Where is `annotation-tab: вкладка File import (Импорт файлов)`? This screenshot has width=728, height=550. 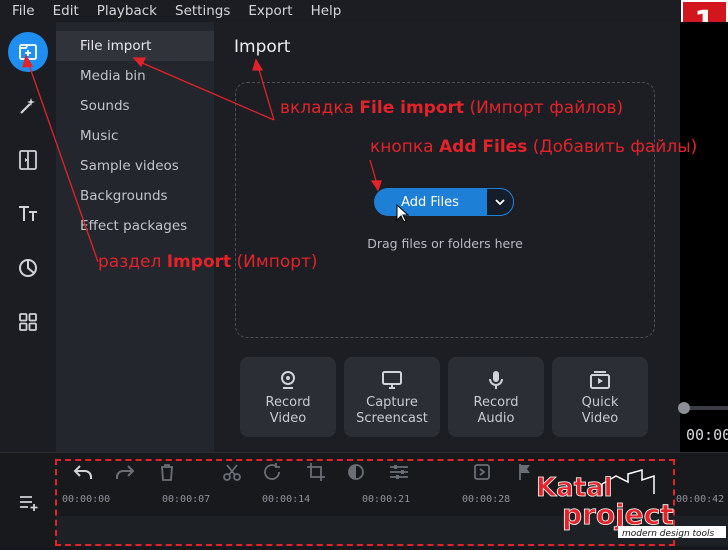
annotation-tab: вкладка File import (Импорт файлов) is located at coordinates (452, 108).